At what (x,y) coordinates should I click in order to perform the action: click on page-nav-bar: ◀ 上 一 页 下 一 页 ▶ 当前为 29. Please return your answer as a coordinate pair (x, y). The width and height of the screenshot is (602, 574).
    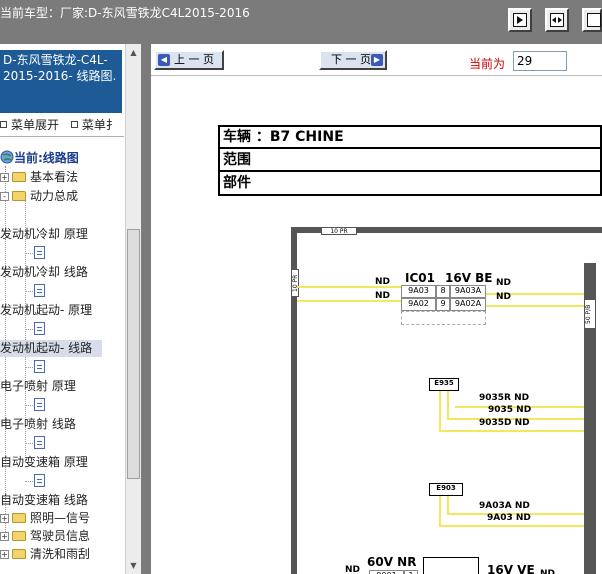
    Looking at the image, I should click on (376, 60).